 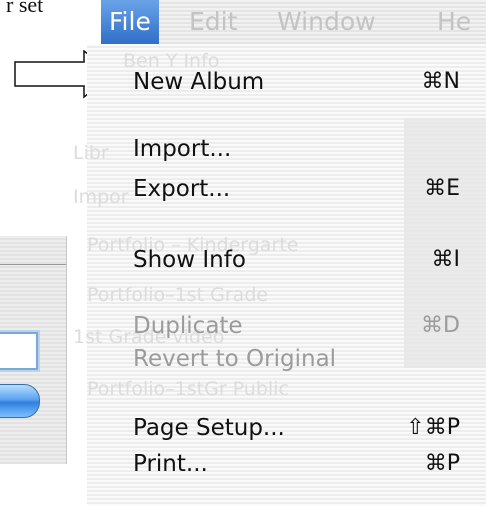 What do you see at coordinates (235, 359) in the screenshot?
I see `menu-item-label: Revert to Original` at bounding box center [235, 359].